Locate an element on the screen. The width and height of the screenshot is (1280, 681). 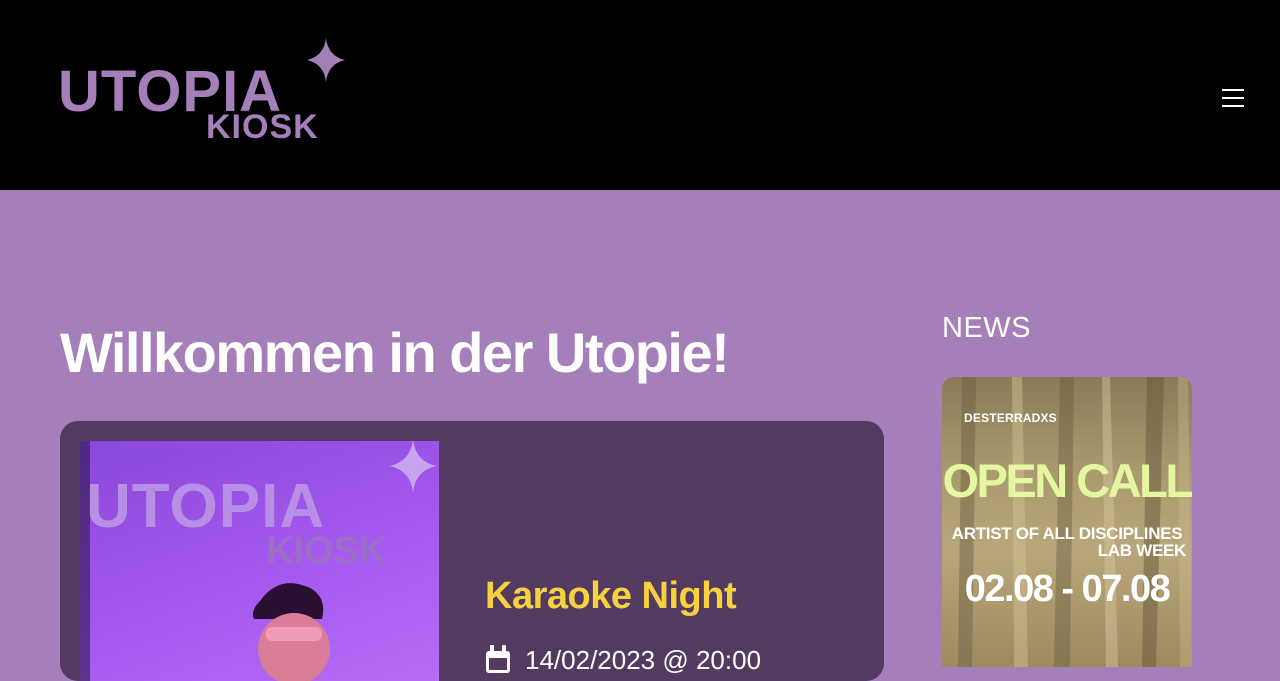
face-shape is located at coordinates (294, 647).